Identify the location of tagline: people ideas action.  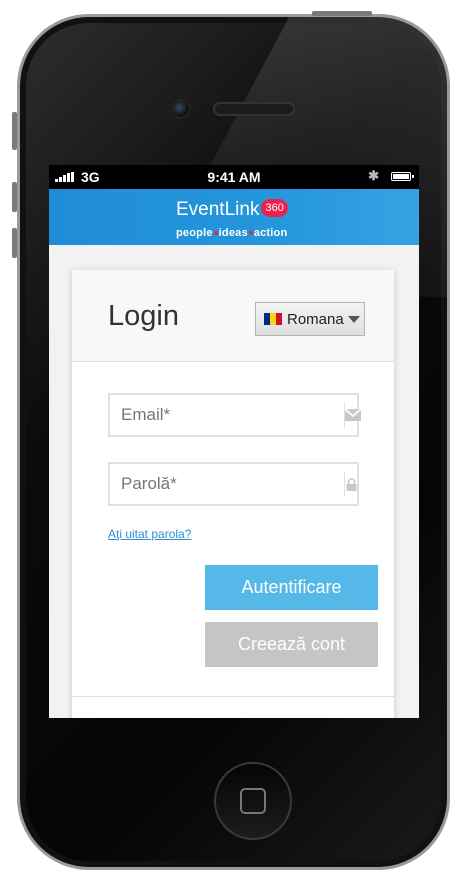
(231, 233).